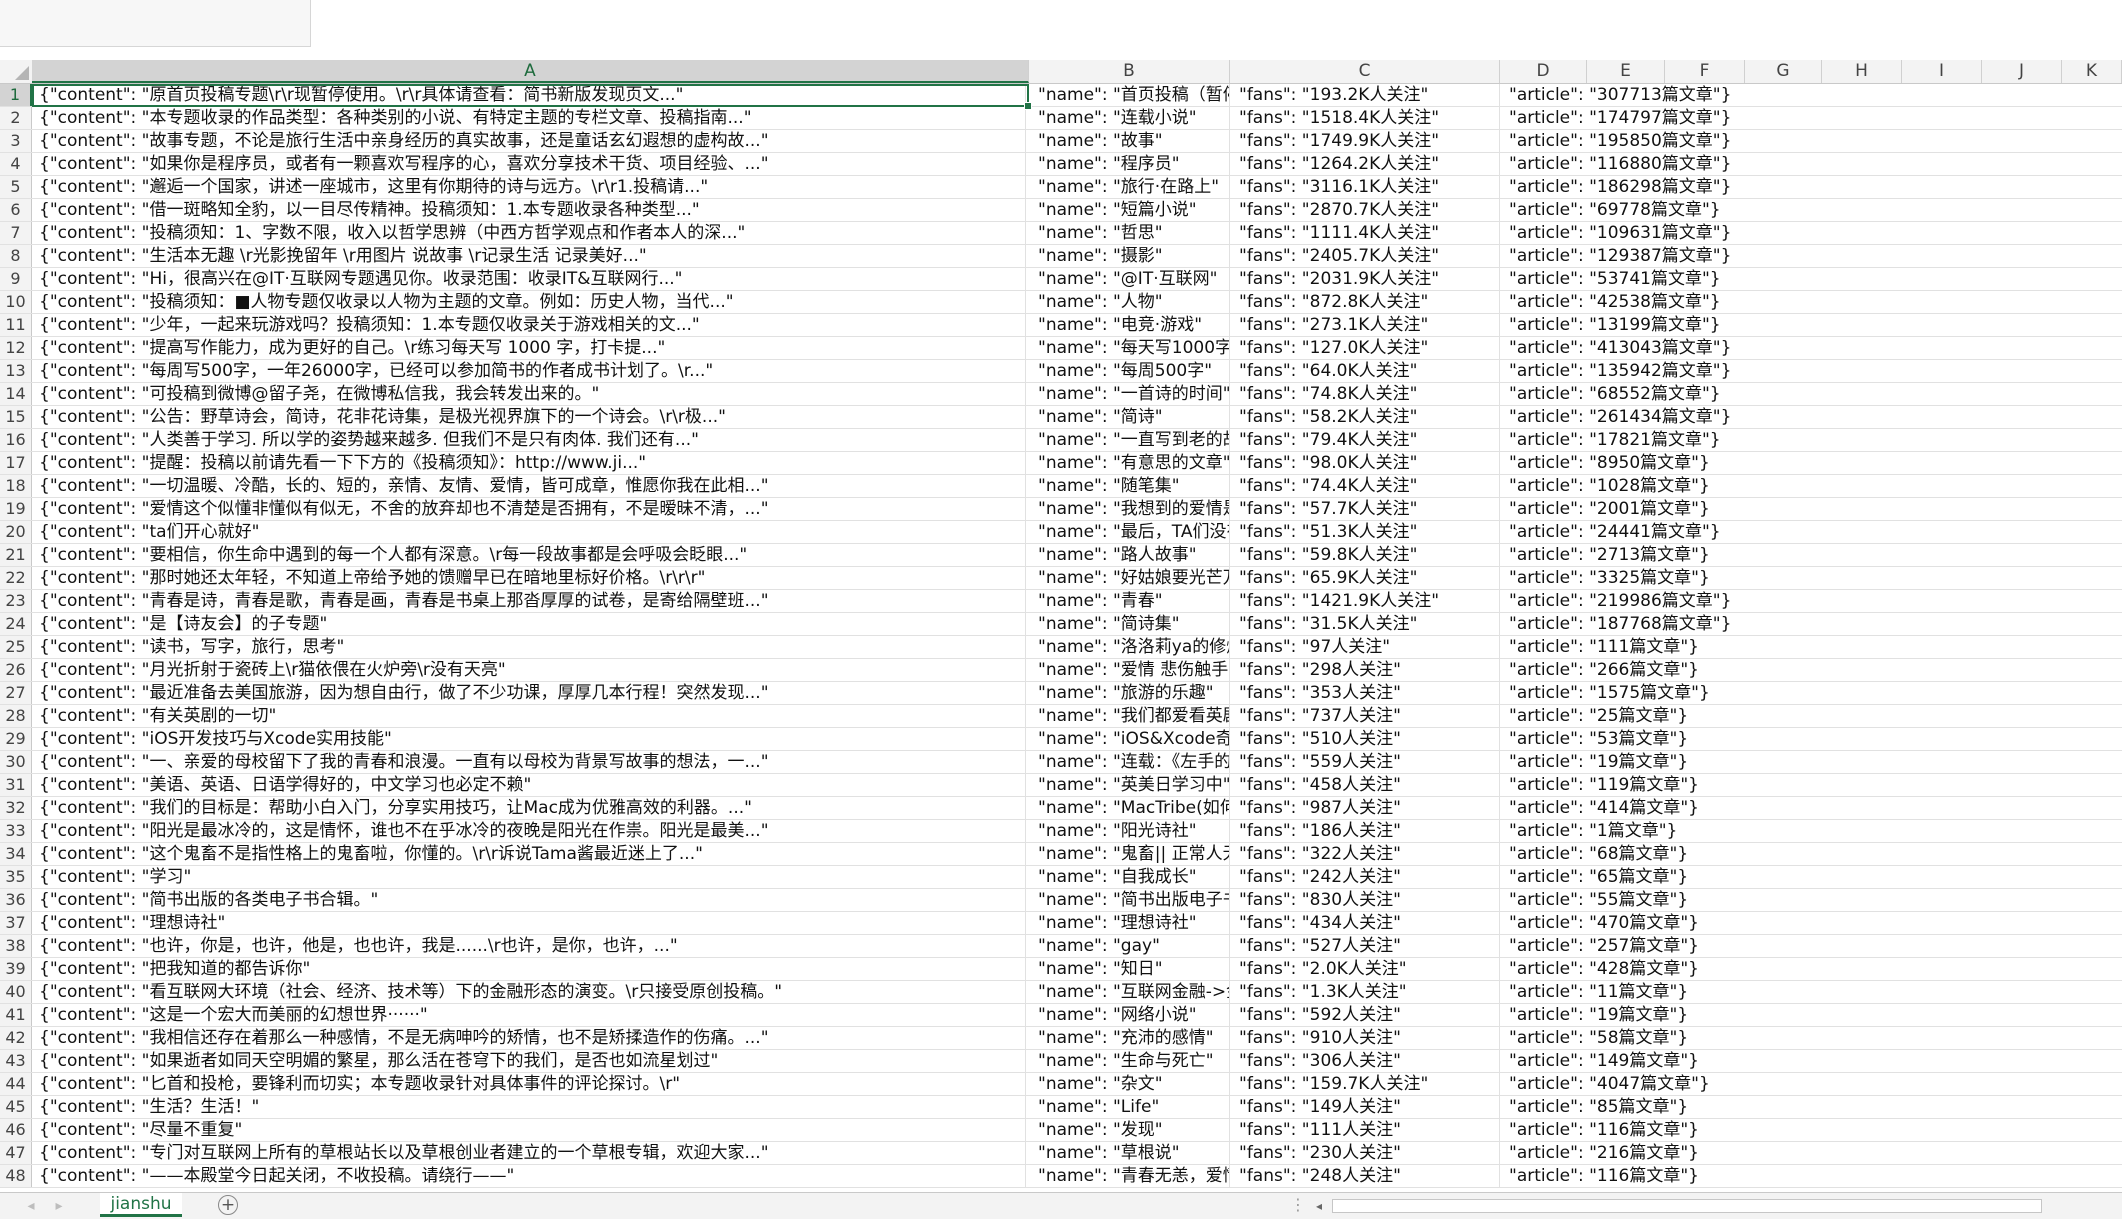 Image resolution: width=2122 pixels, height=1219 pixels. What do you see at coordinates (16, 440) in the screenshot?
I see `row-header: 16` at bounding box center [16, 440].